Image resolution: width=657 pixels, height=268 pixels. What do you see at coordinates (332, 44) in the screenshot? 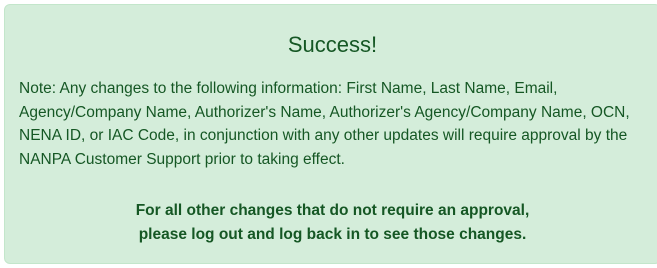
I see `alert-title: Success!` at bounding box center [332, 44].